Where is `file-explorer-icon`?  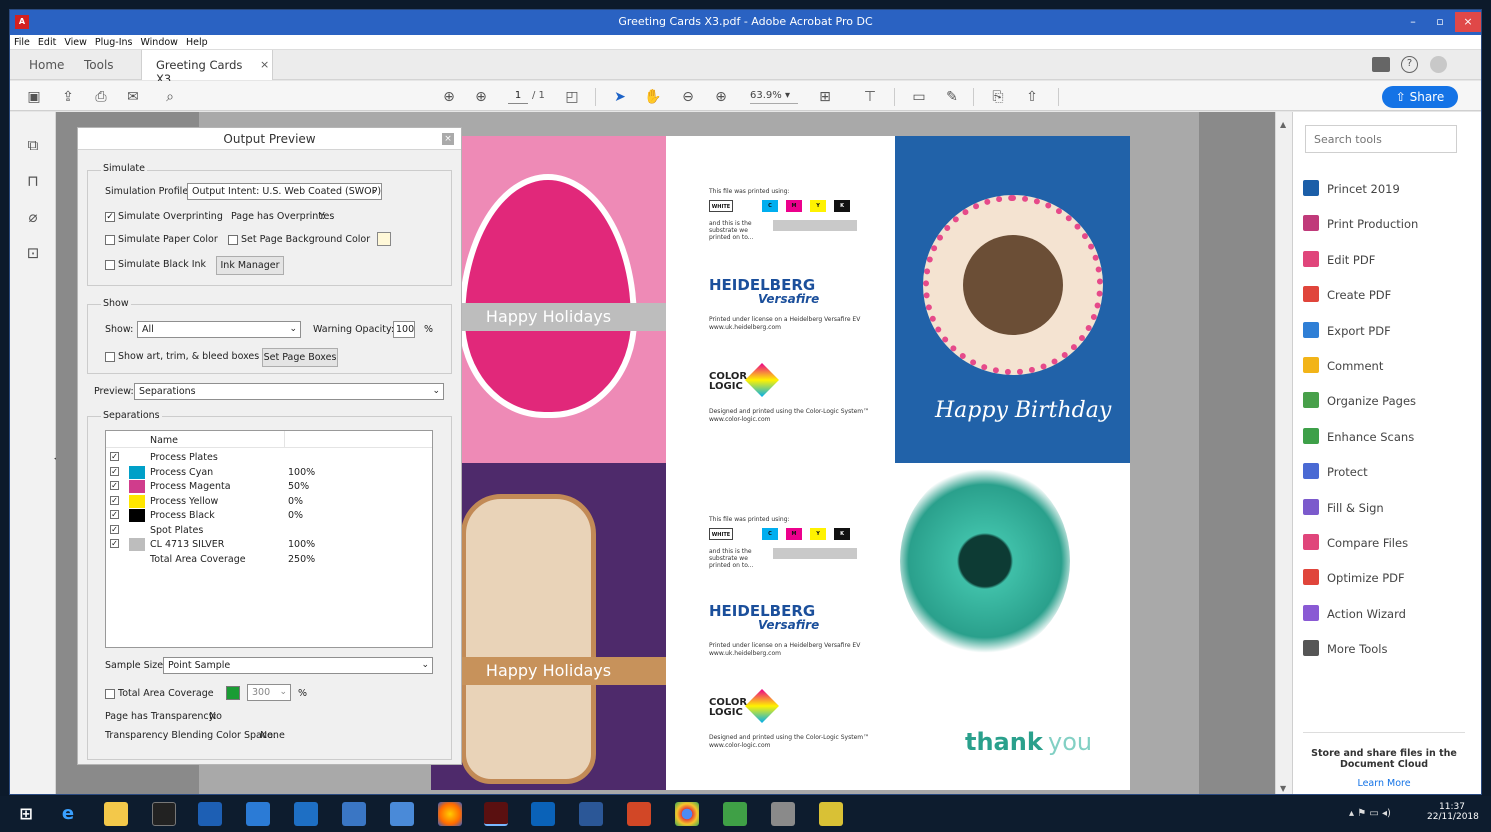 file-explorer-icon is located at coordinates (116, 814).